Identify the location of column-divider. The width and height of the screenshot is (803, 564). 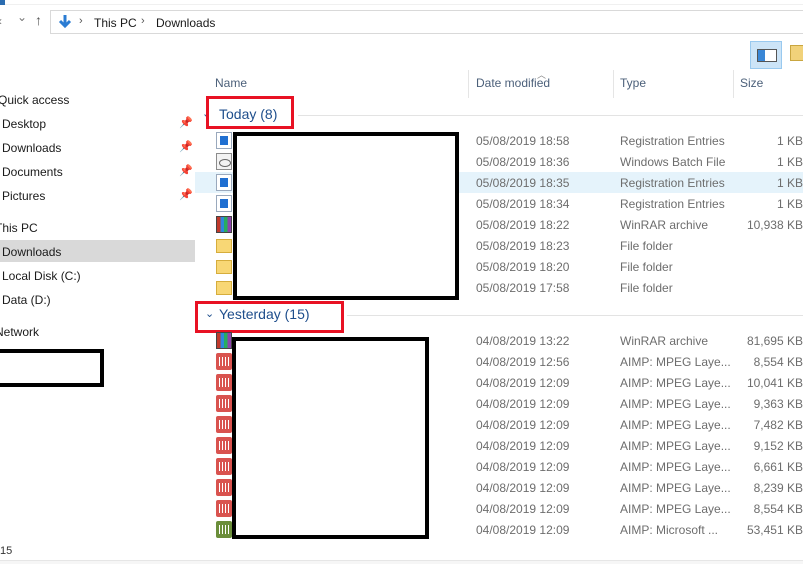
(468, 84).